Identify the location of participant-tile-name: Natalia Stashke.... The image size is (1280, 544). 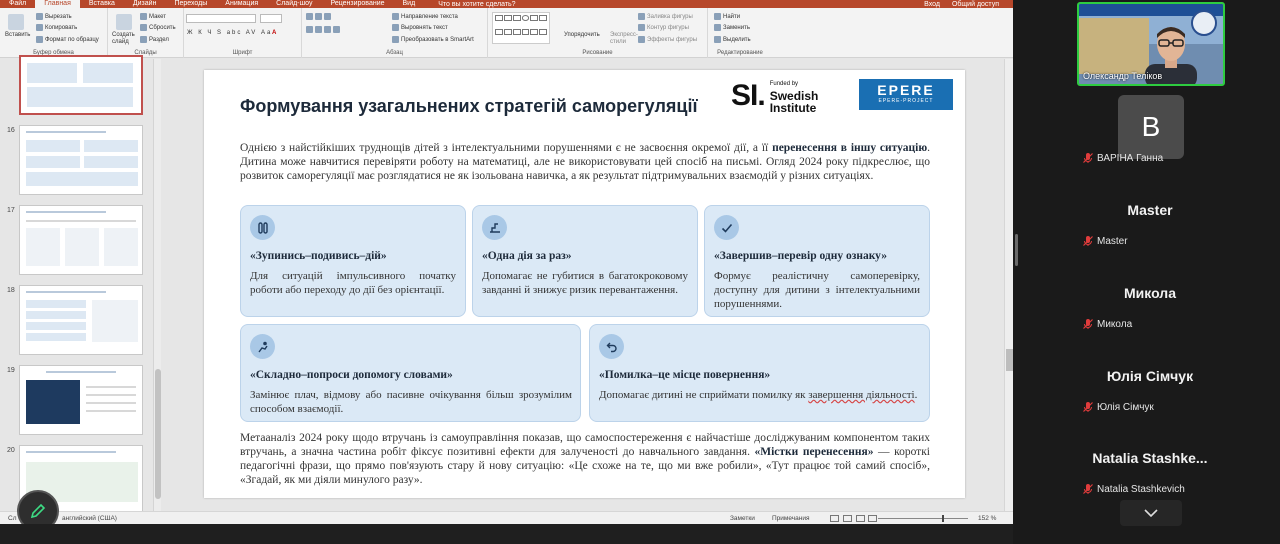
(1150, 458).